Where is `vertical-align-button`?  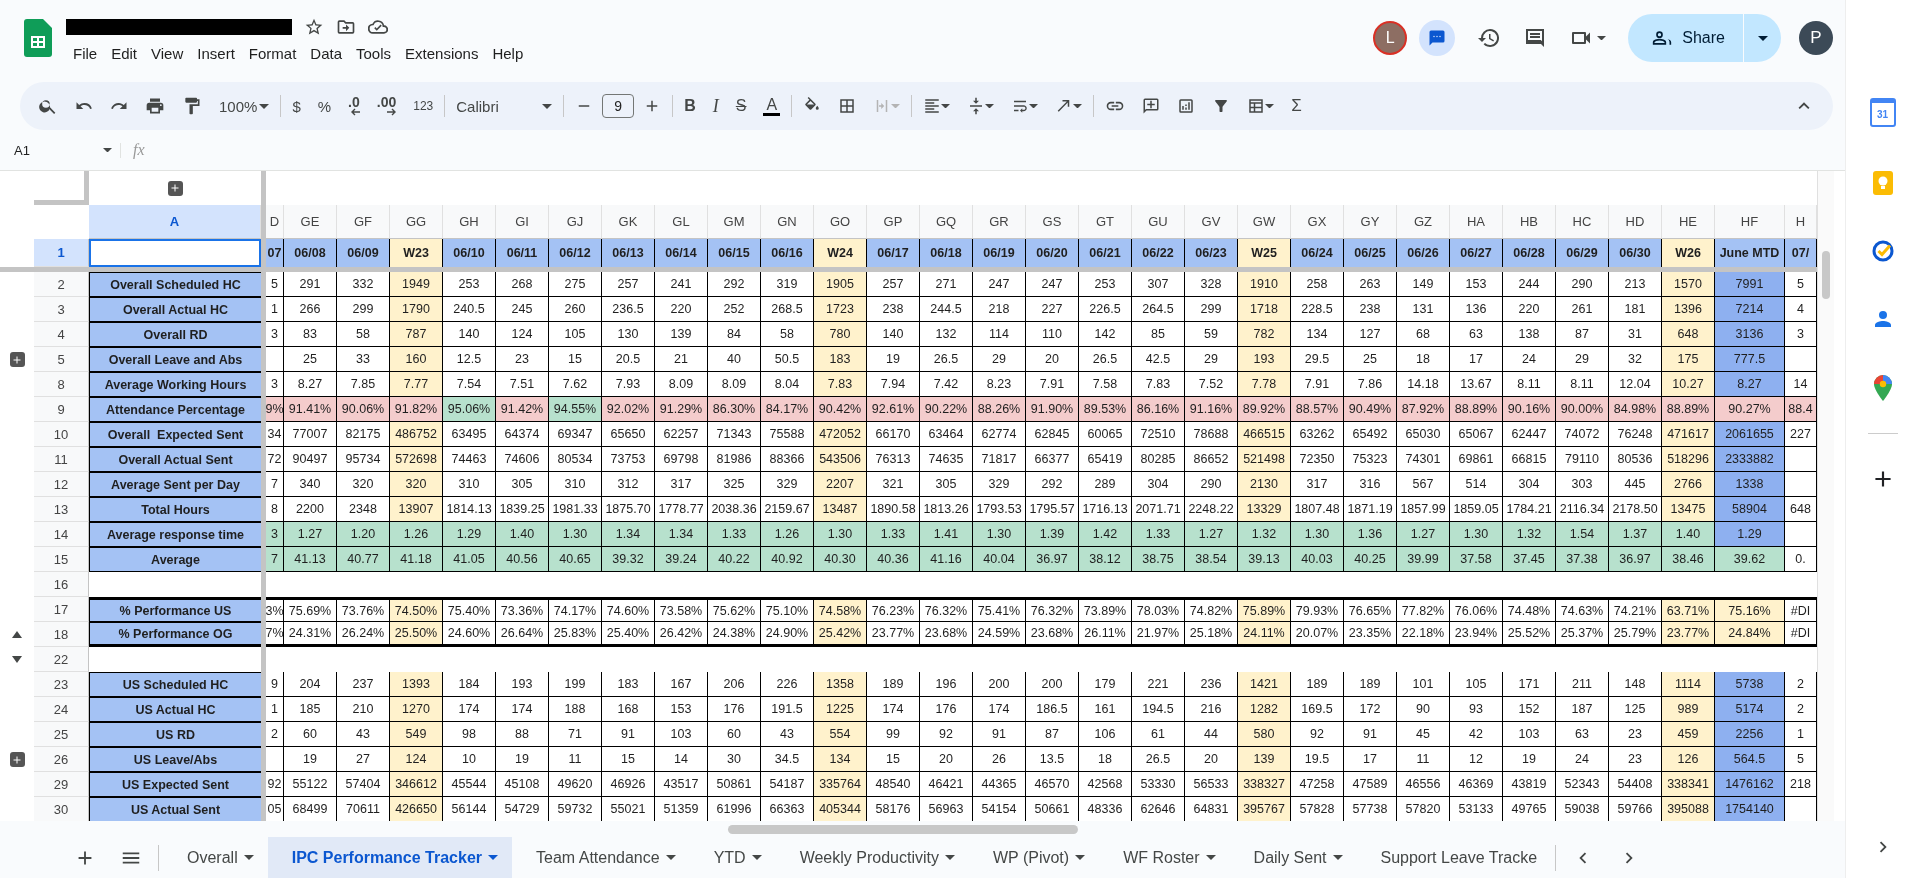
vertical-align-button is located at coordinates (981, 106).